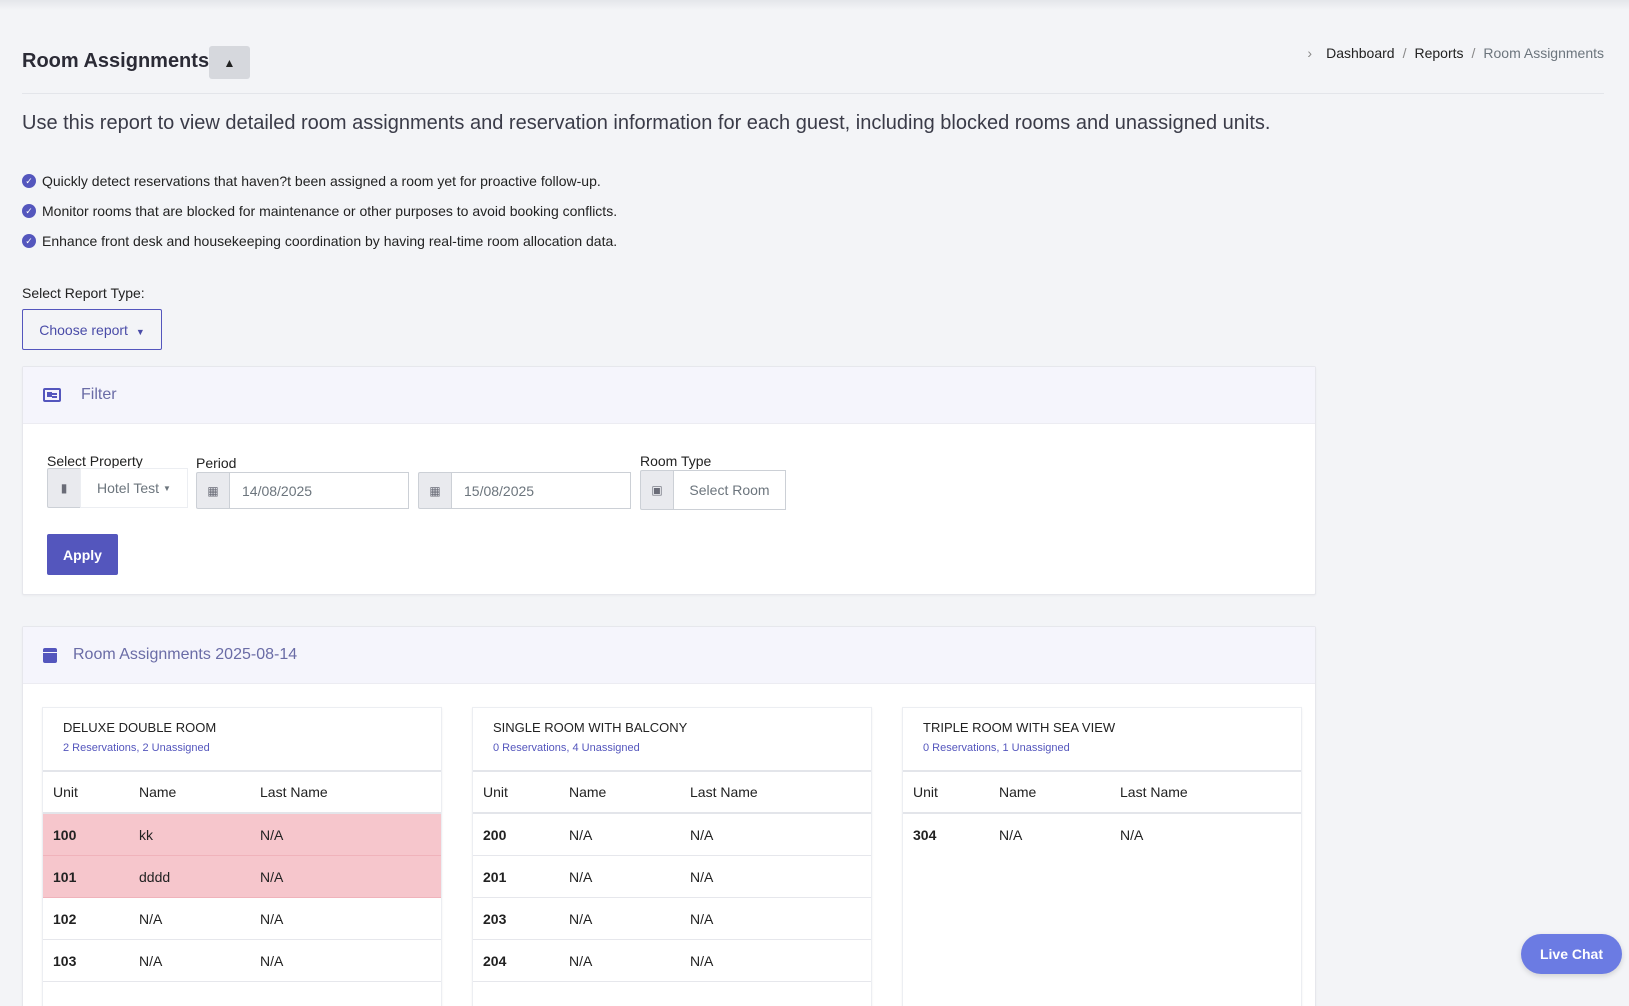 This screenshot has width=1629, height=1006. What do you see at coordinates (656, 490) in the screenshot?
I see `calendar-check-icon: ▣` at bounding box center [656, 490].